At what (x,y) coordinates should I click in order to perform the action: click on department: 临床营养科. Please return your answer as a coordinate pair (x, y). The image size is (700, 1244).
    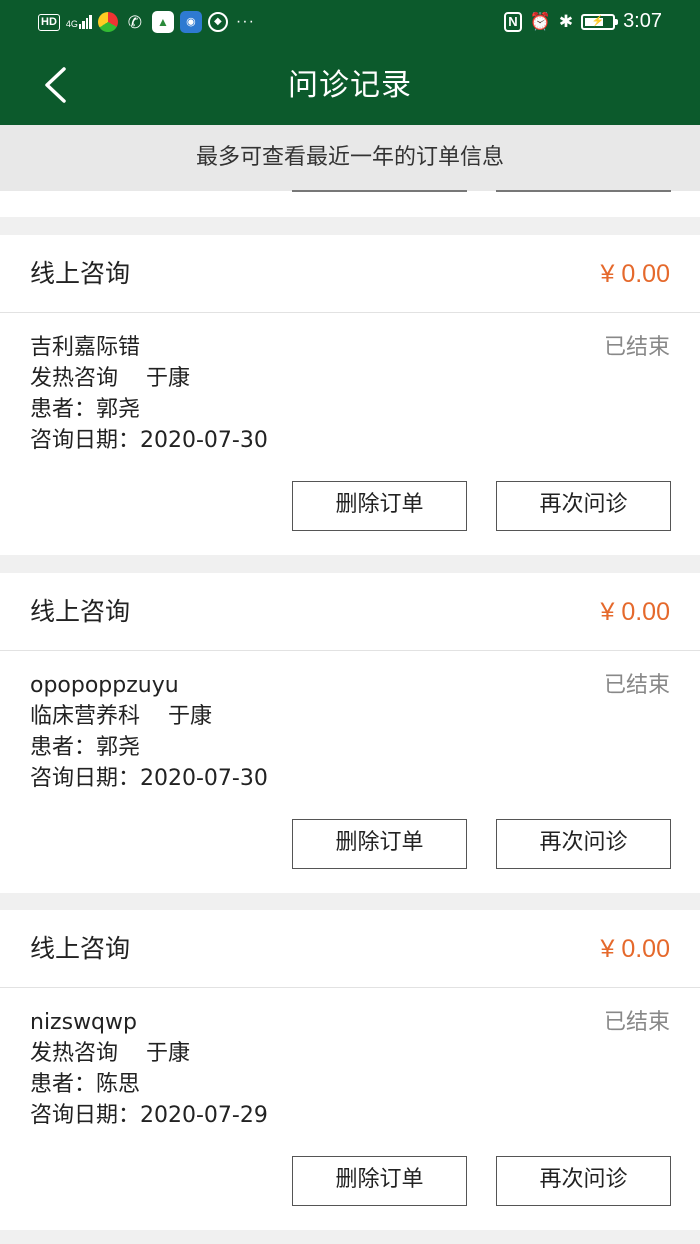
    Looking at the image, I should click on (85, 716).